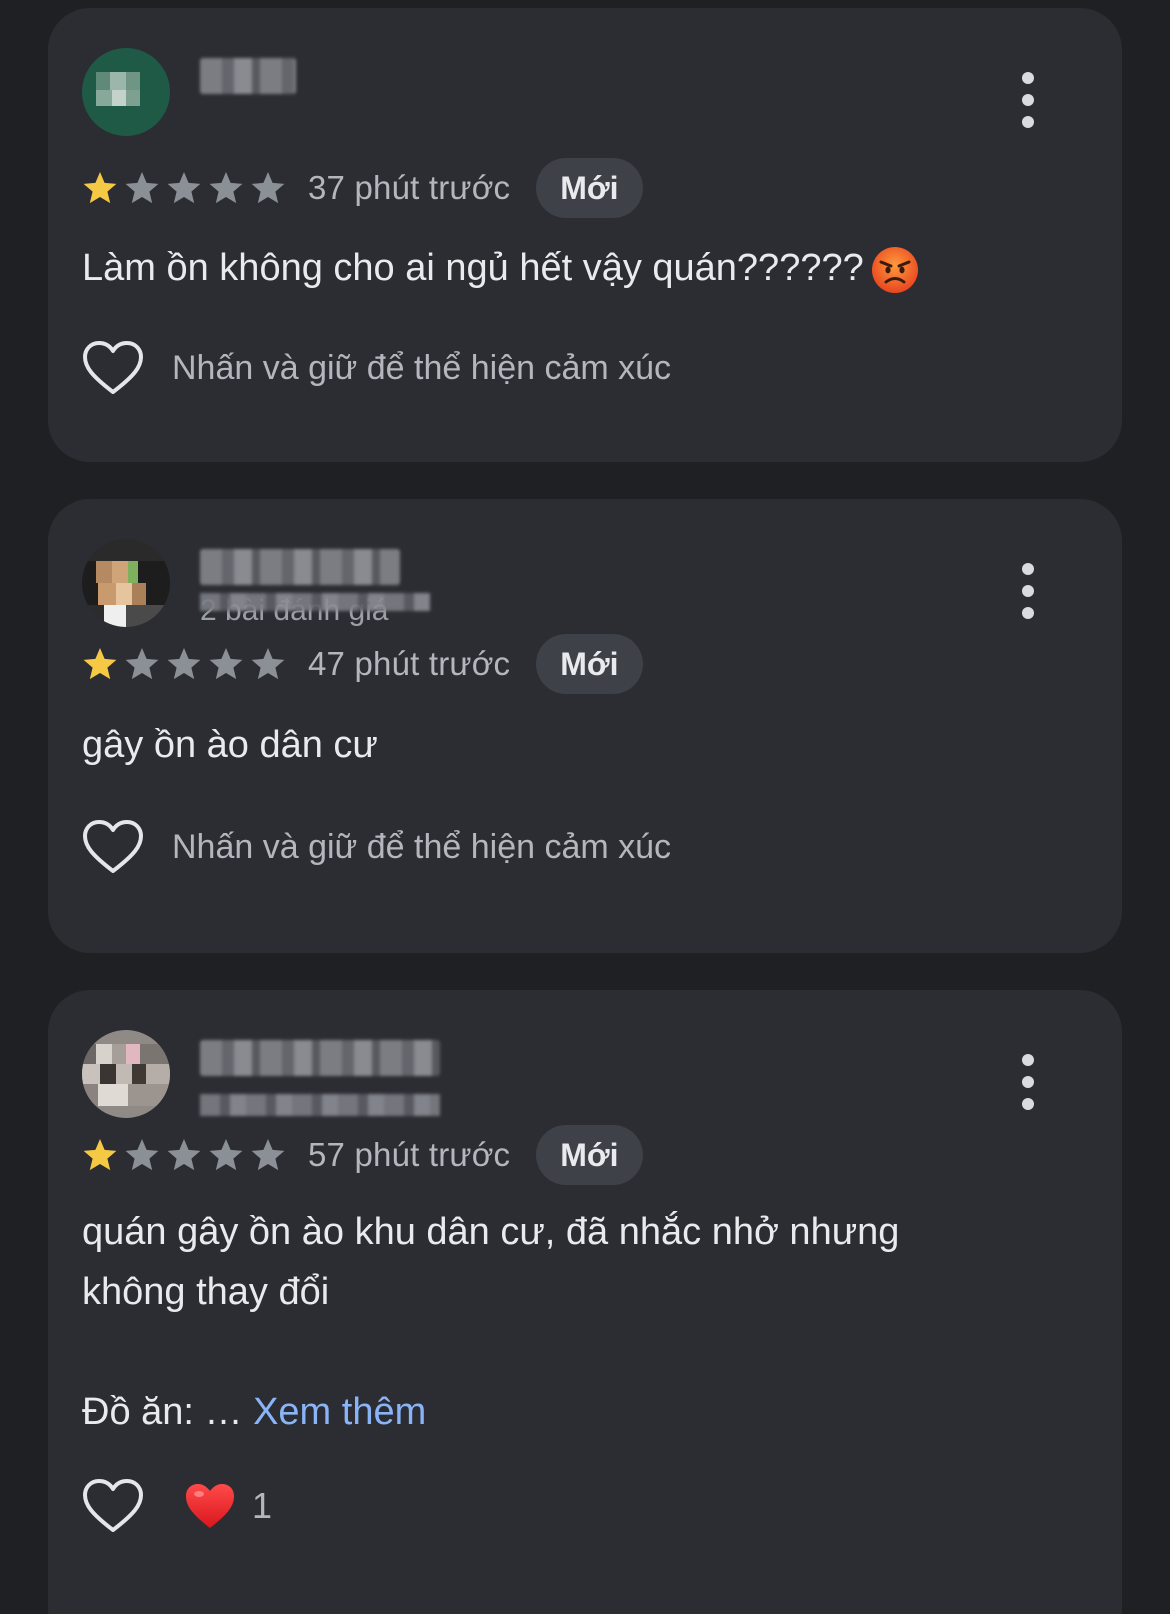  I want to click on review-count: 2 bài đánh giá, so click(315, 611).